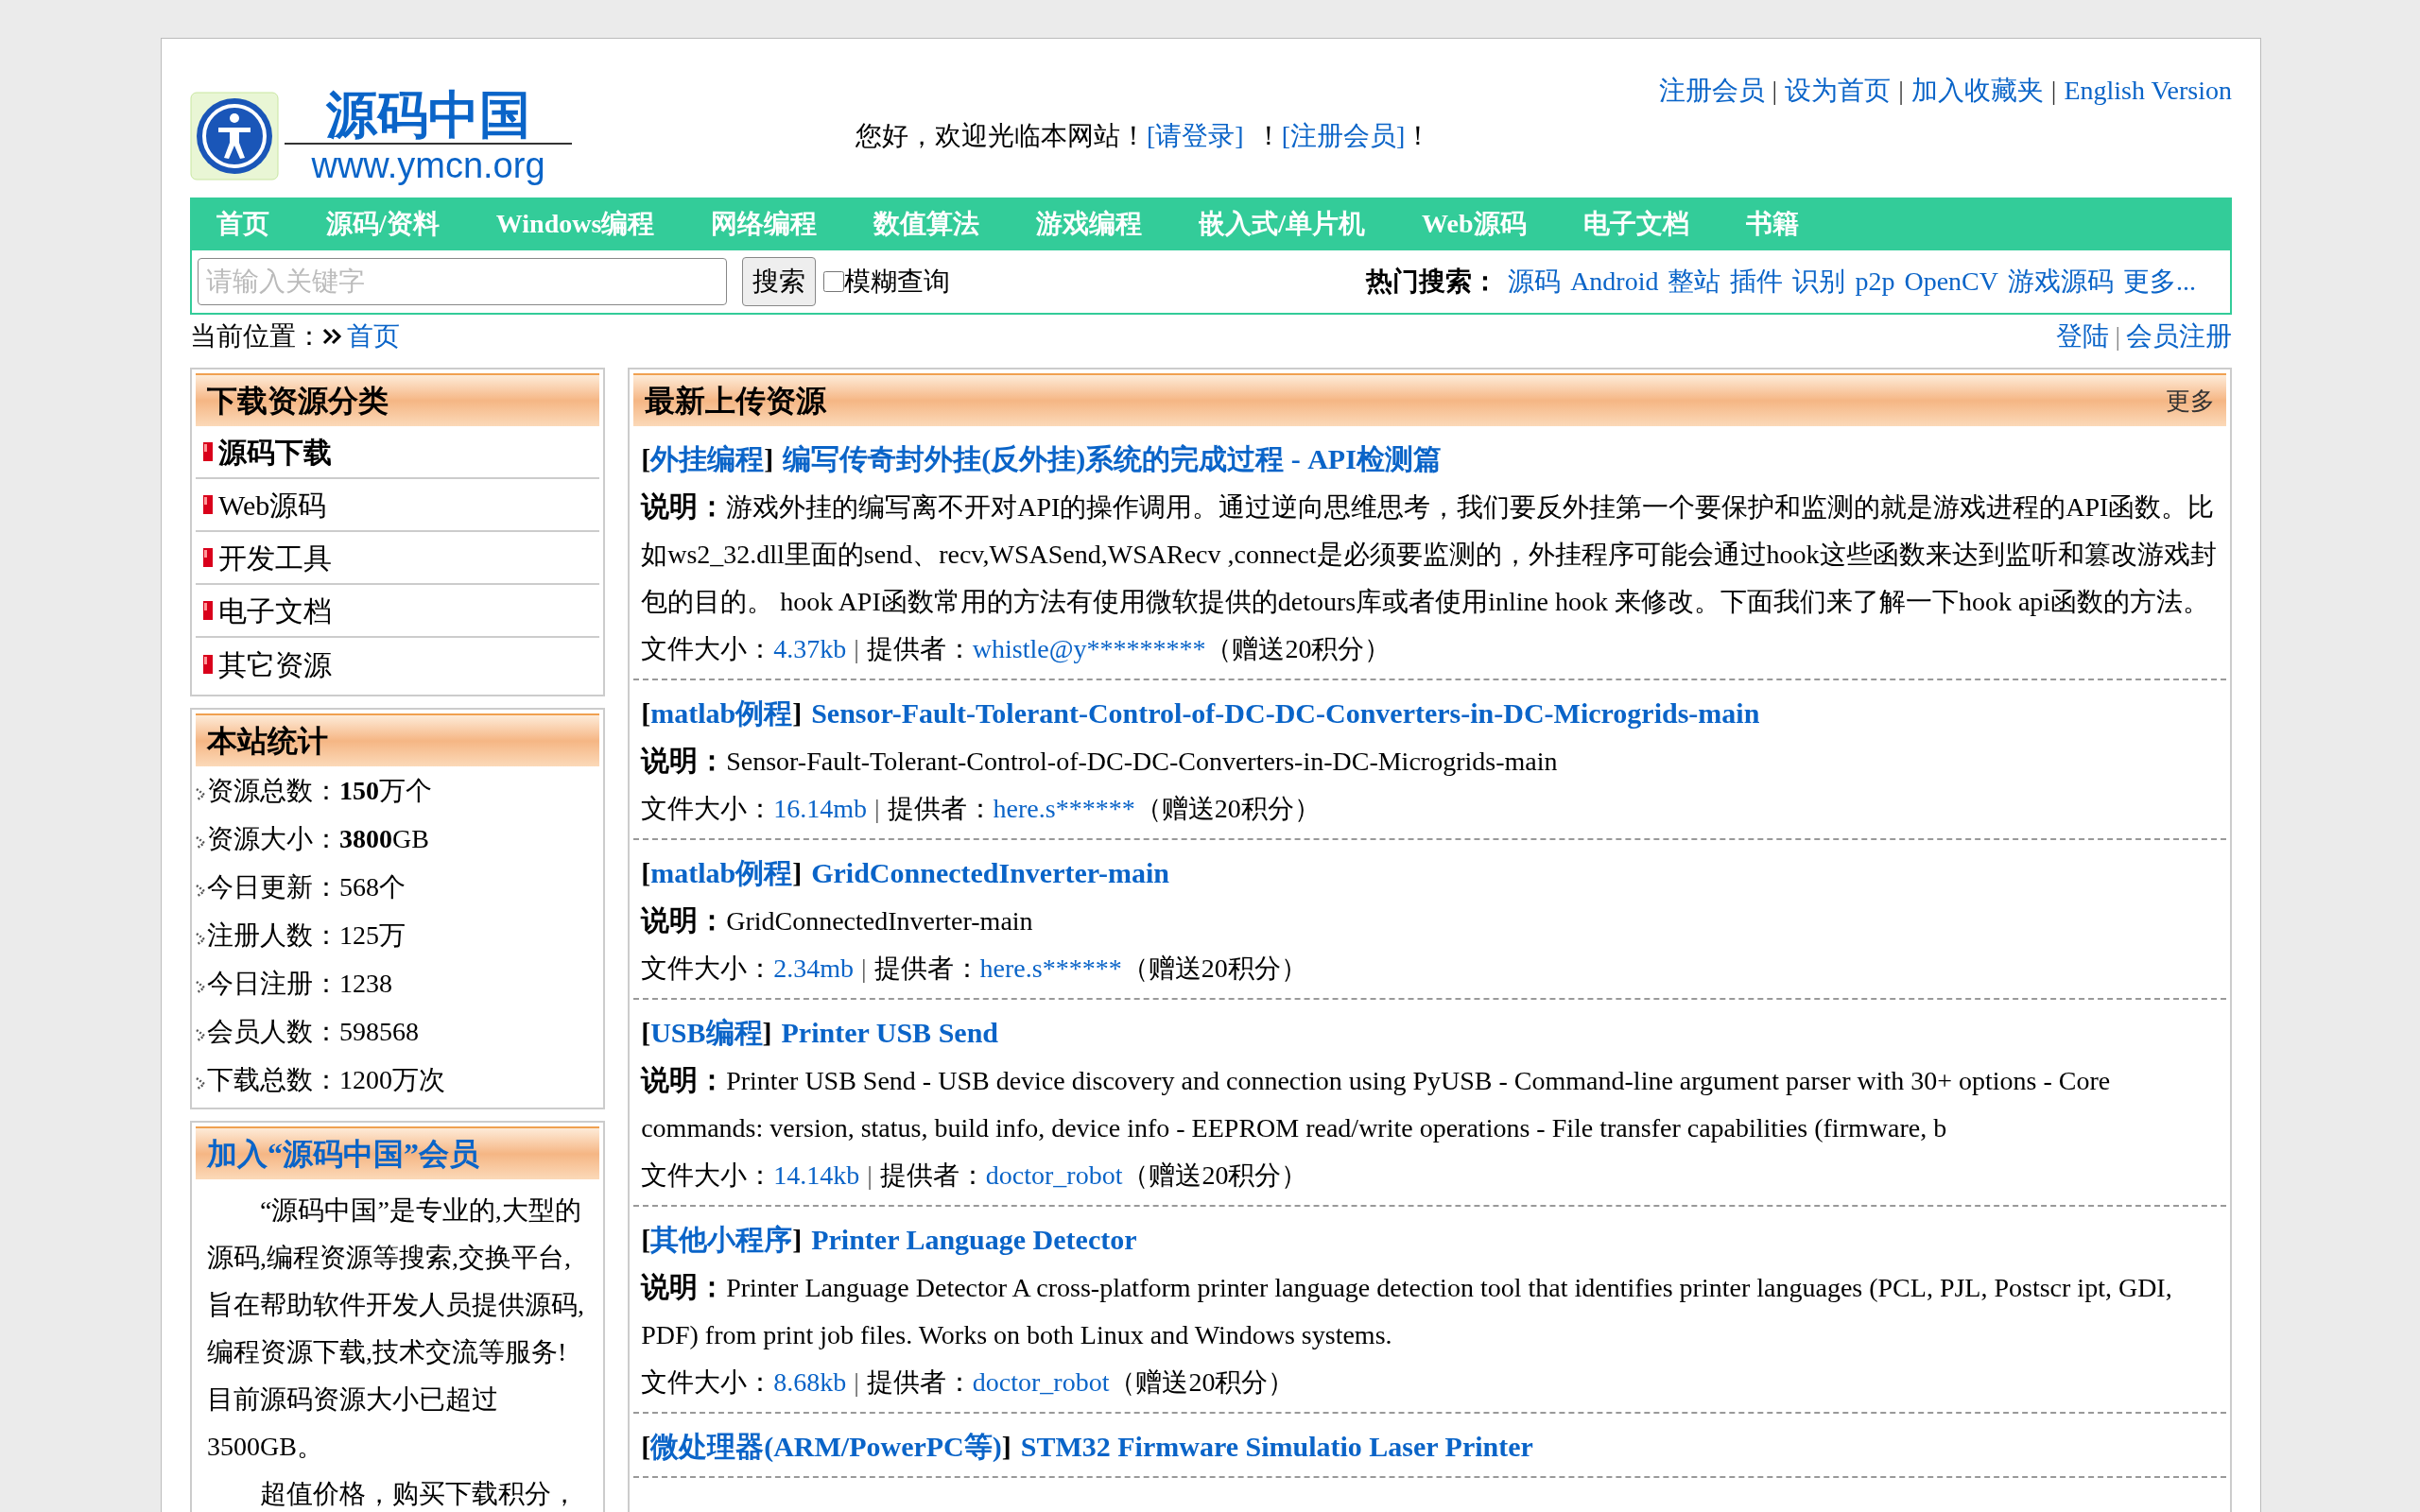 This screenshot has width=2420, height=1512. Describe the element at coordinates (889, 1033) in the screenshot. I see `resource-title-link: Printer USB Send` at that location.